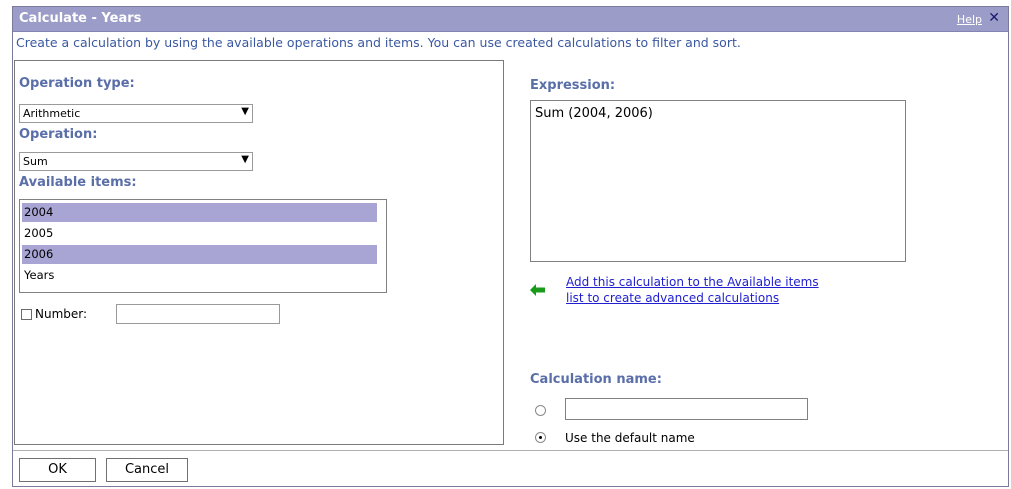 This screenshot has height=489, width=1011. I want to click on operation-select: Sum ▼, so click(136, 161).